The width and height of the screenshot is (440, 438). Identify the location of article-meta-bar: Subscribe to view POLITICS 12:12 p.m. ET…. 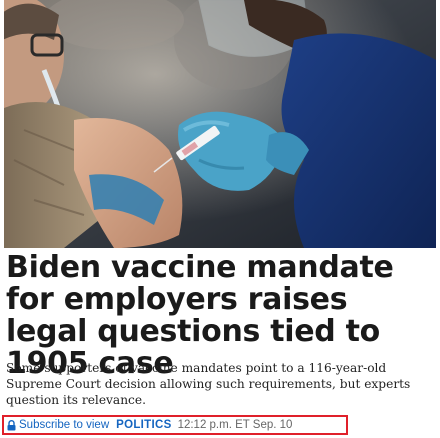
(175, 425).